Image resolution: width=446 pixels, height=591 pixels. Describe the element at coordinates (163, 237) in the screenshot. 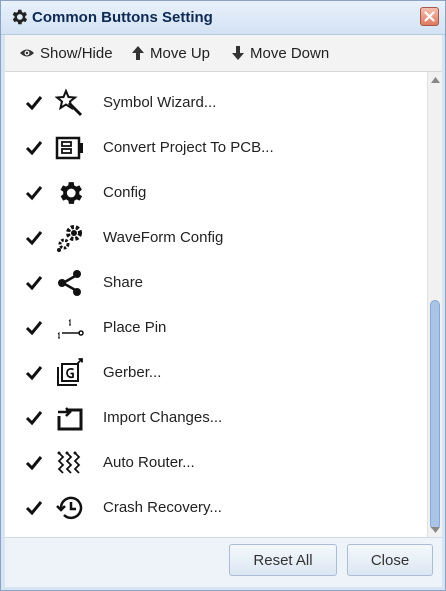

I see `item-label: WaveForm Config` at that location.